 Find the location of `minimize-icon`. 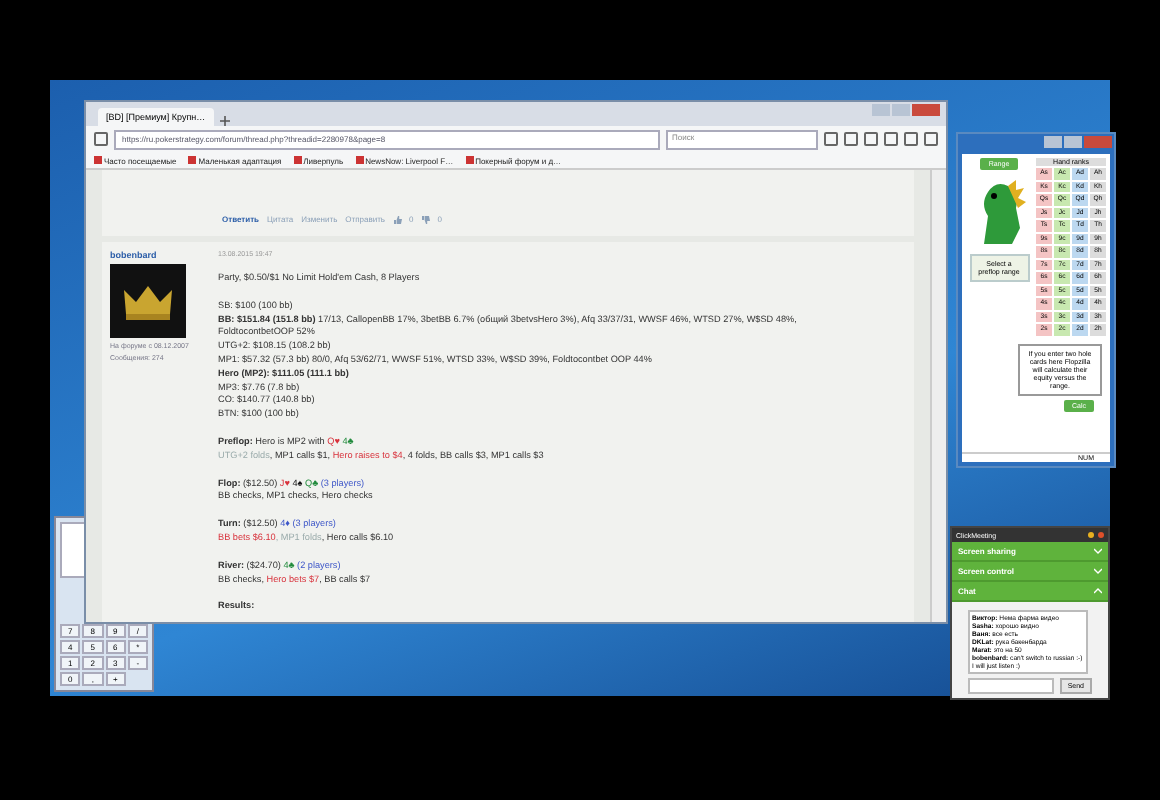

minimize-icon is located at coordinates (1091, 535).